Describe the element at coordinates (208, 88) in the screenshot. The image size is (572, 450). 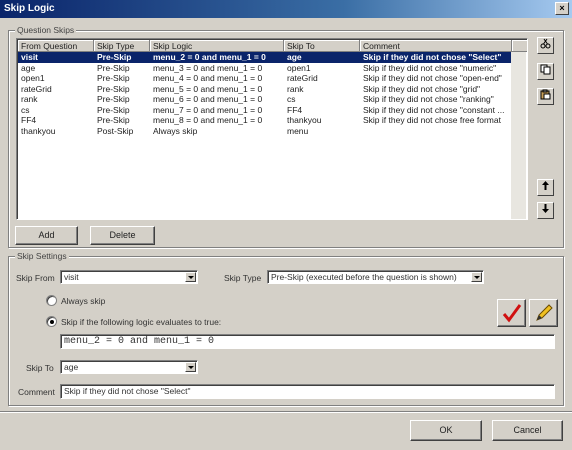
I see `cell-skip-logic: menu_5 = 0 and menu_1 = 0` at that location.